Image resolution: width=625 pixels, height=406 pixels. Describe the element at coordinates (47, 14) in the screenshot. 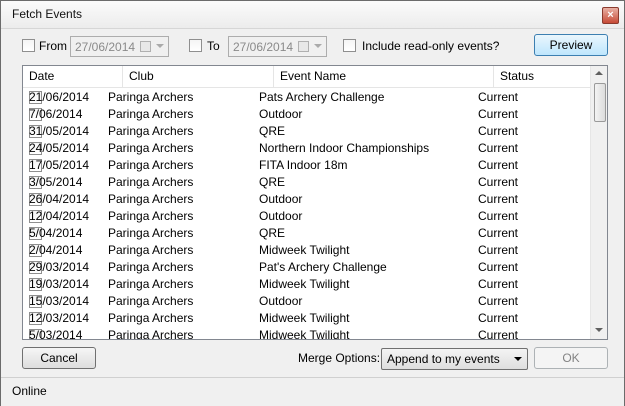

I see `window-title: Fetch Events` at that location.